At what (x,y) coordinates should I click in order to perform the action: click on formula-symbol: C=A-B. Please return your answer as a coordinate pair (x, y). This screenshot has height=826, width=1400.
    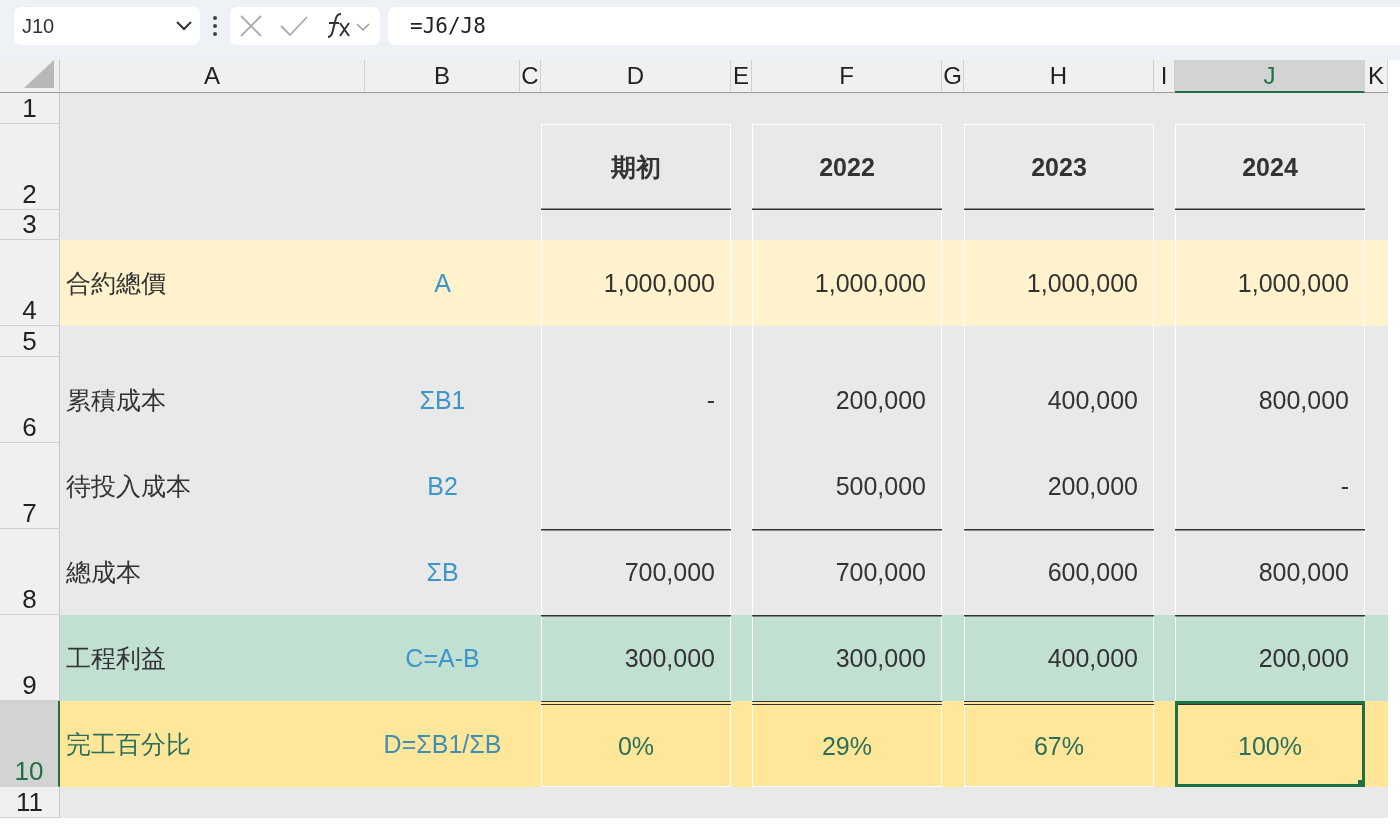
    Looking at the image, I should click on (442, 658).